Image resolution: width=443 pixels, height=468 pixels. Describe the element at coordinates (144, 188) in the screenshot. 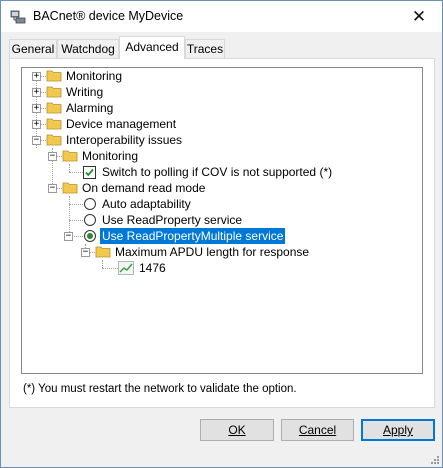

I see `tree-label: On demand read mode` at that location.